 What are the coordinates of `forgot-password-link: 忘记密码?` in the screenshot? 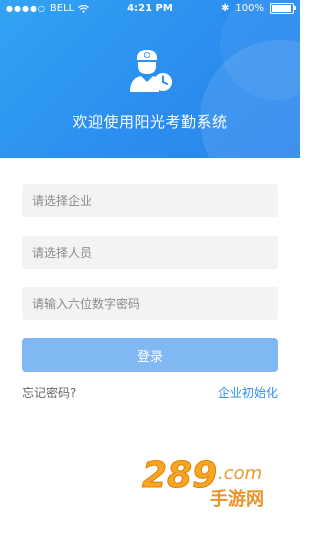 It's located at (49, 392).